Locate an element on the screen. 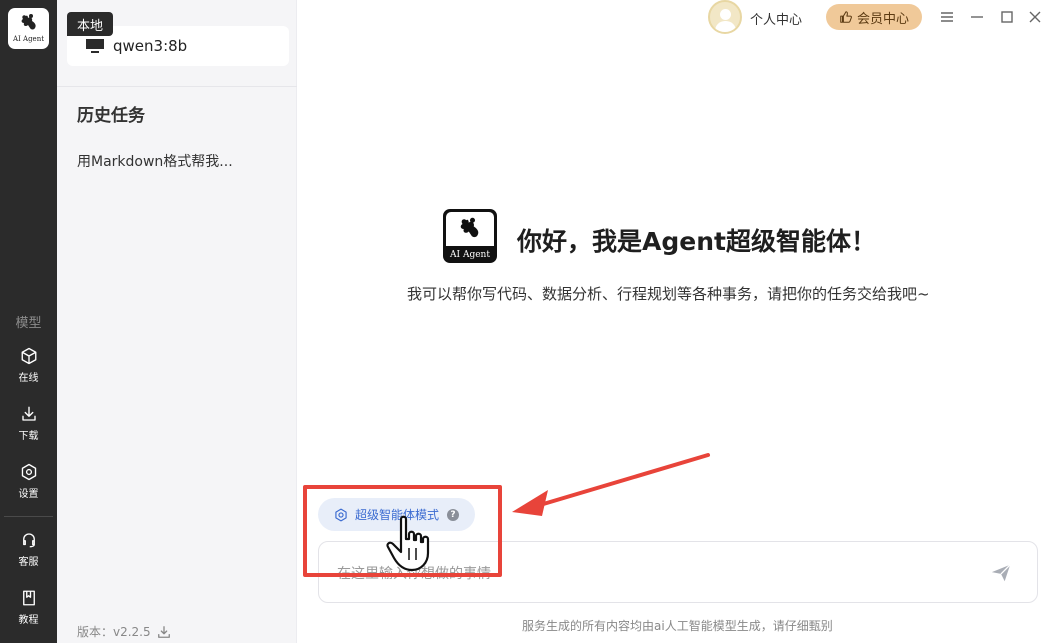  rail-item-online: 在线 is located at coordinates (28, 365).